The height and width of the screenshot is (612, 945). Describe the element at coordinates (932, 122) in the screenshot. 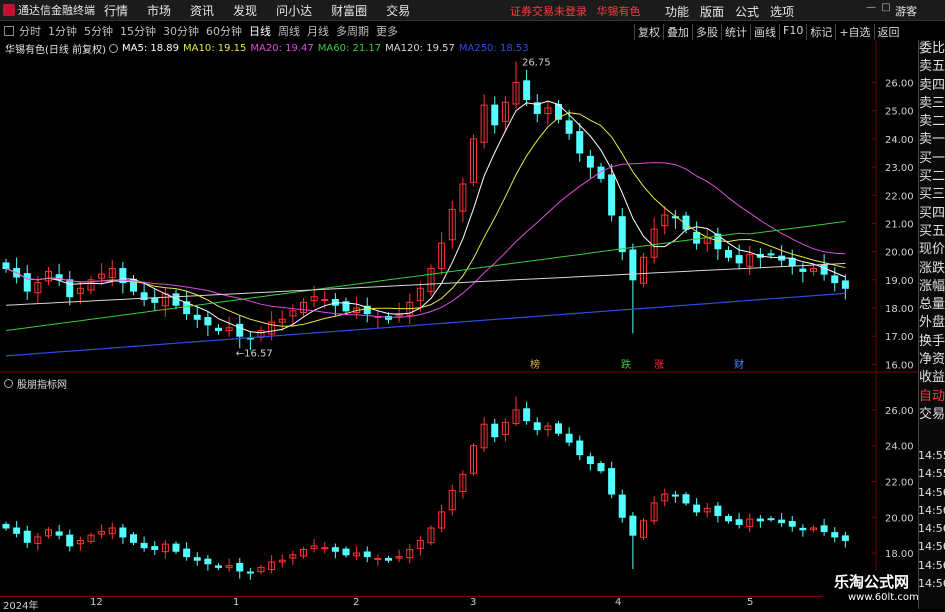

I see `quote-label: 卖二` at that location.